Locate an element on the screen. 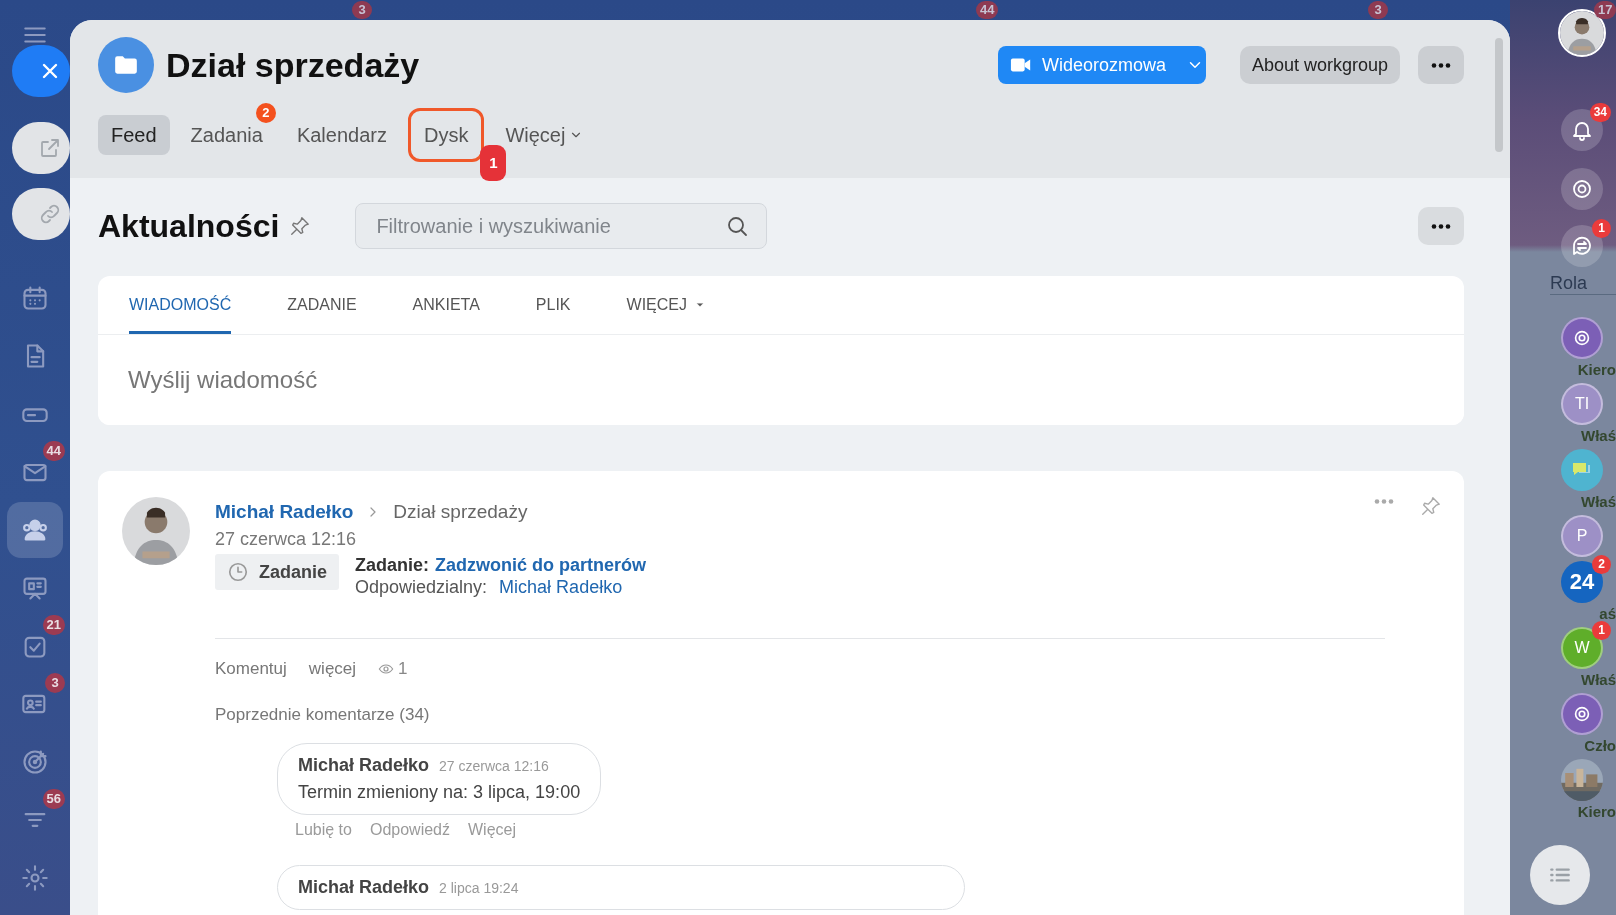 This screenshot has height=915, width=1616. tab: ANKIETA is located at coordinates (446, 305).